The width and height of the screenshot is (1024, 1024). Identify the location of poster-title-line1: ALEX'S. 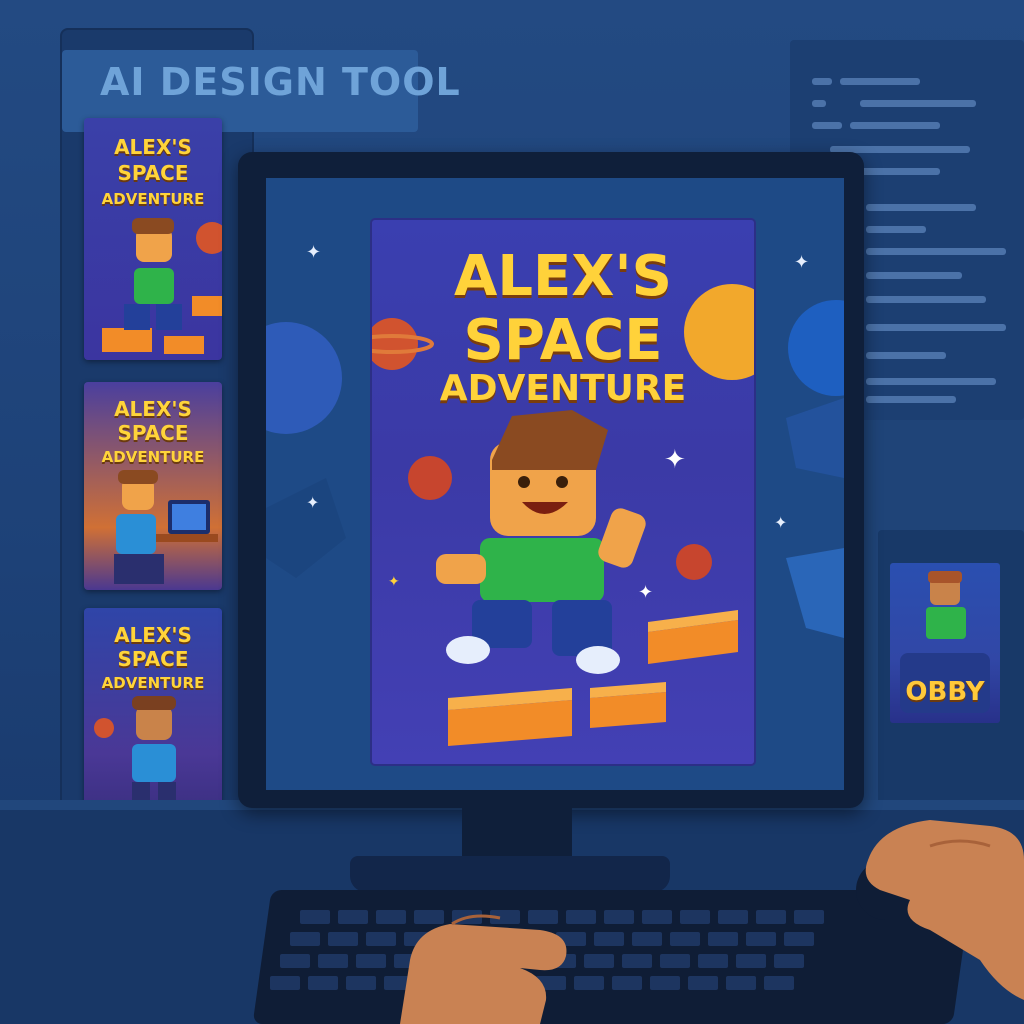
(563, 276).